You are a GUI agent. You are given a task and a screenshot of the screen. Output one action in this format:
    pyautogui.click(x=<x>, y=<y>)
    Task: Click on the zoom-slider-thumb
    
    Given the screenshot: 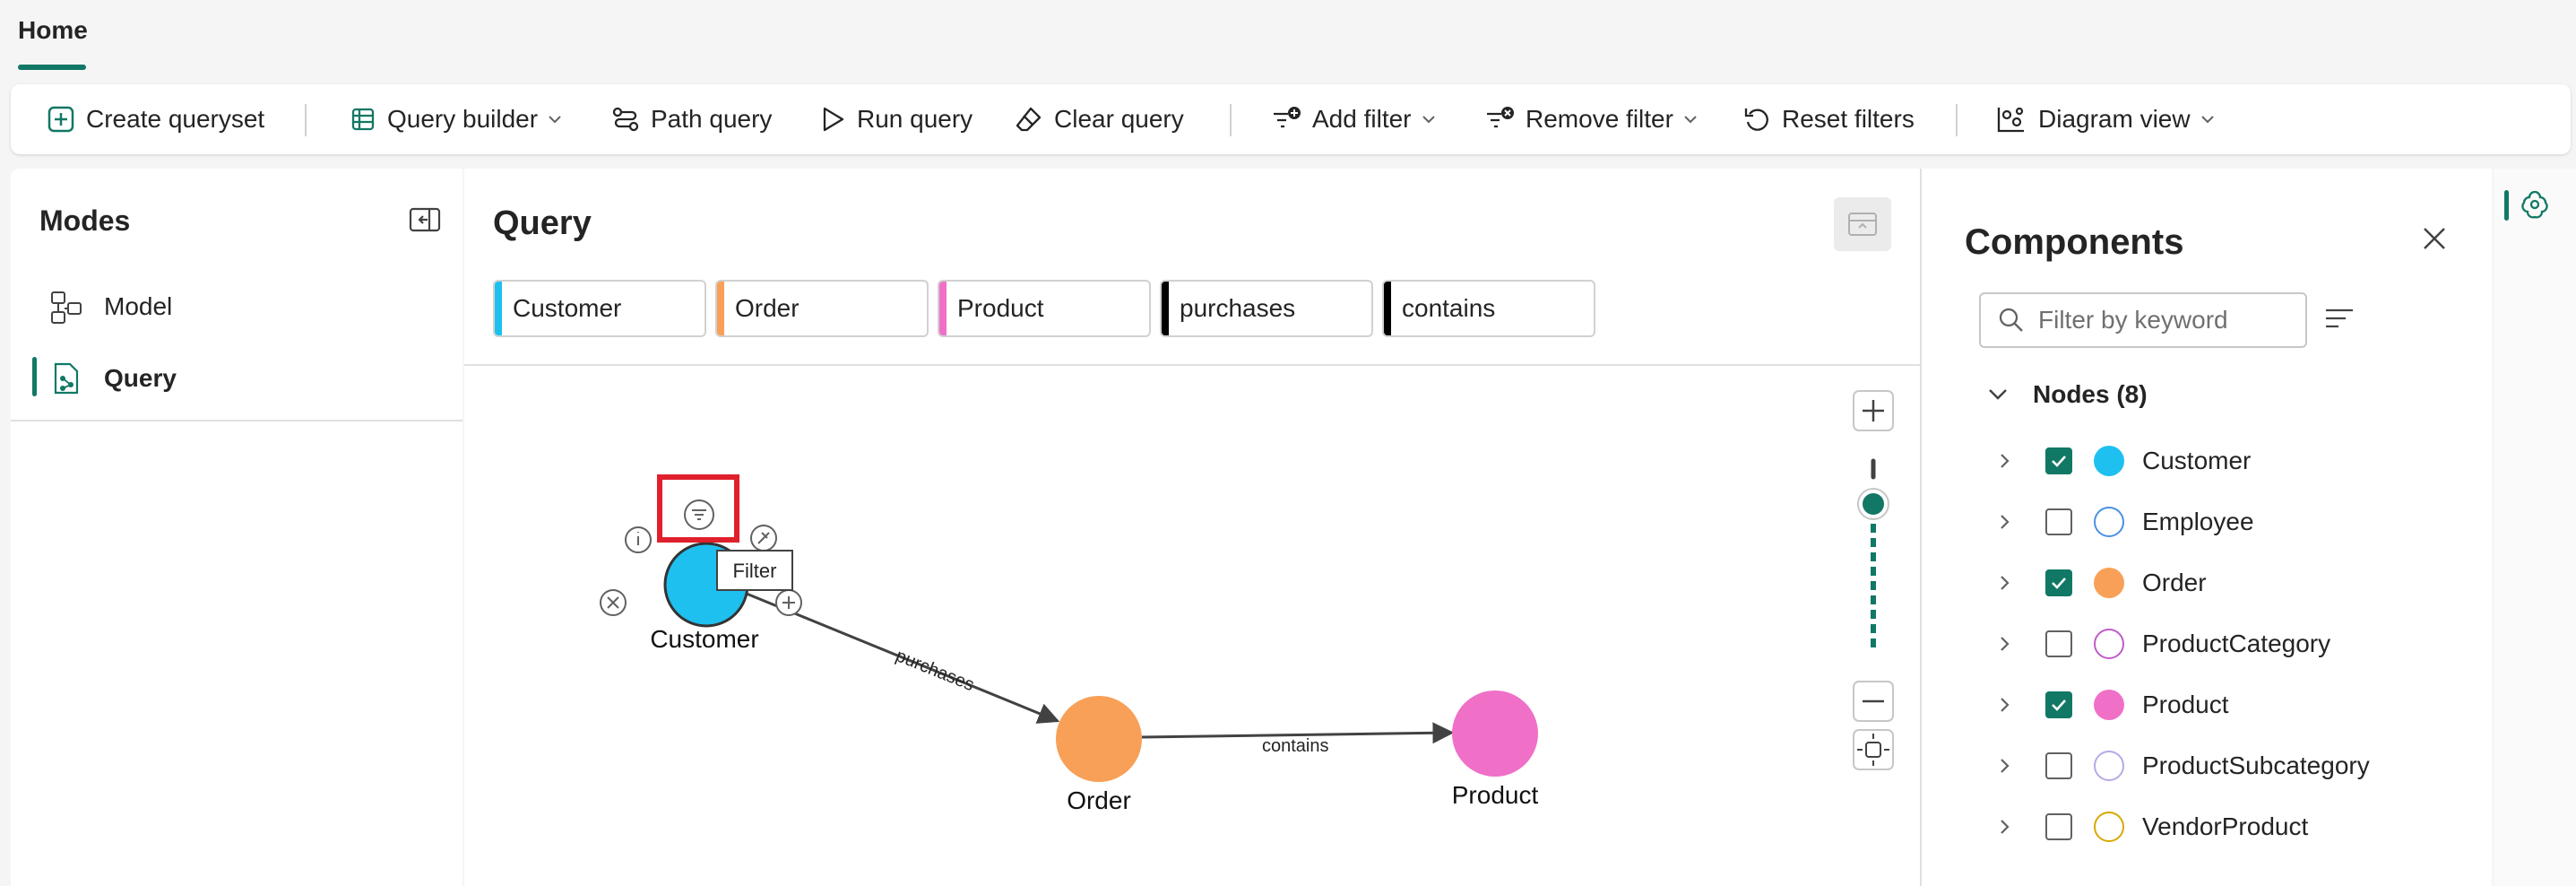 What is the action you would take?
    pyautogui.click(x=1873, y=504)
    